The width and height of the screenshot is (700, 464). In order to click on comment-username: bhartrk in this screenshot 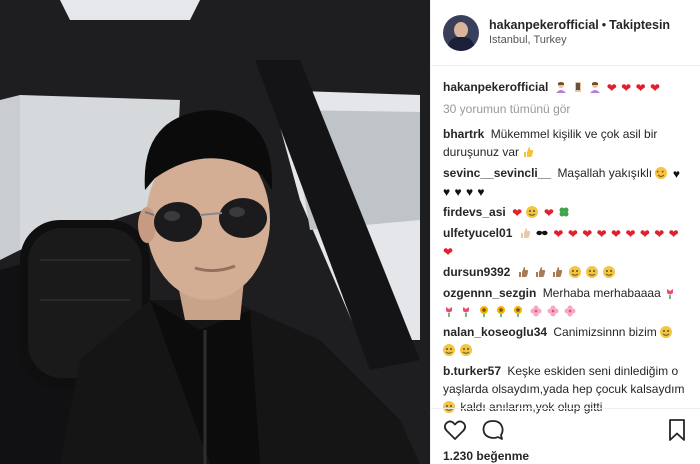, I will do `click(463, 134)`.